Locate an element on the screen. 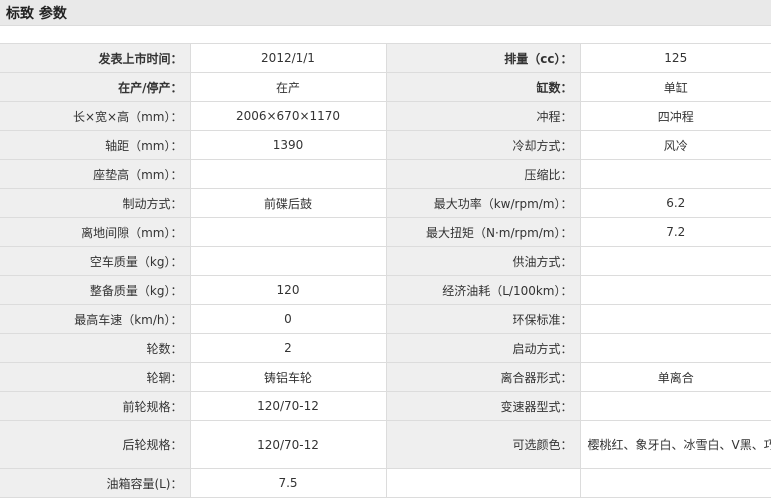  spec-label: 最大功率（kw/rpm/m）： is located at coordinates (483, 203).